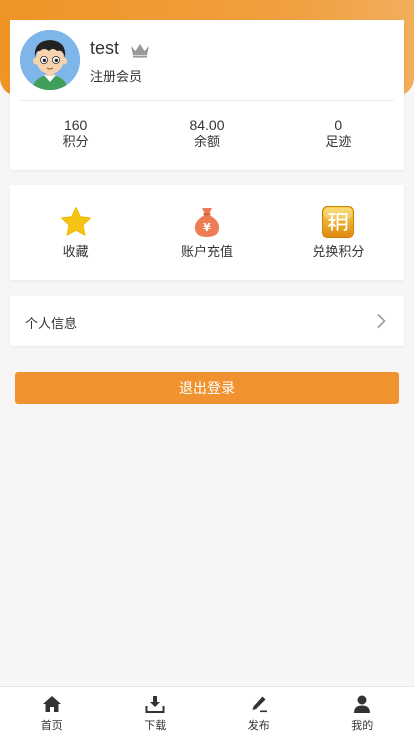 Image resolution: width=414 pixels, height=737 pixels. I want to click on logout-button: 退出登录, so click(207, 388).